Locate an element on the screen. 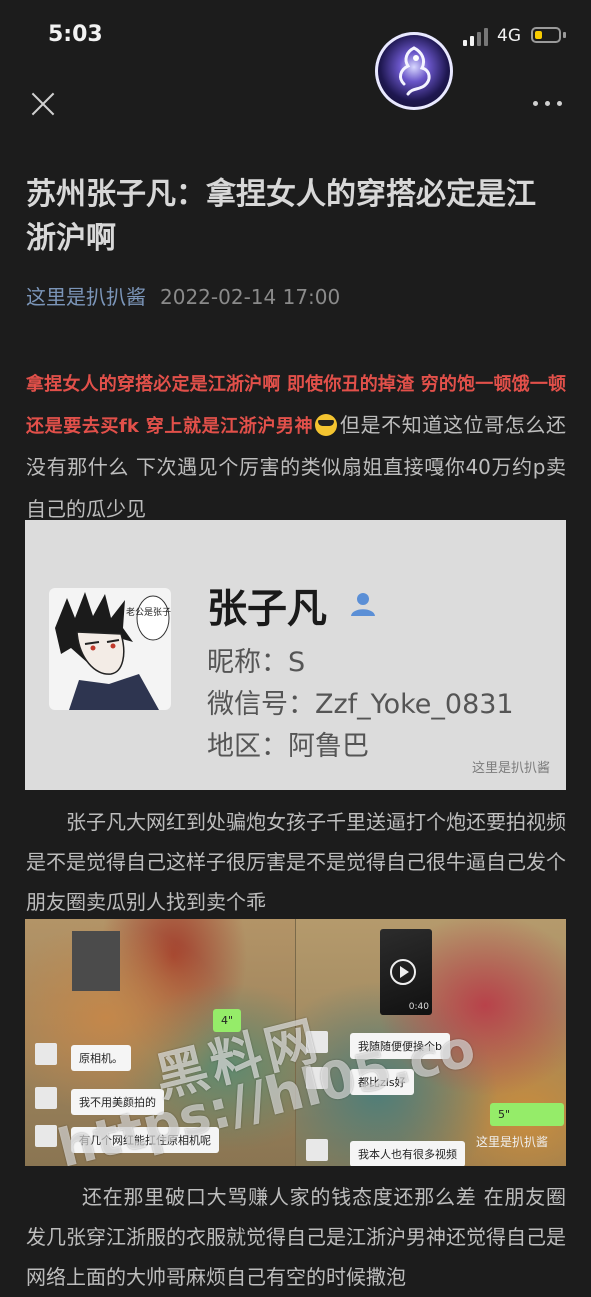  status-time: 5:03 is located at coordinates (75, 34).